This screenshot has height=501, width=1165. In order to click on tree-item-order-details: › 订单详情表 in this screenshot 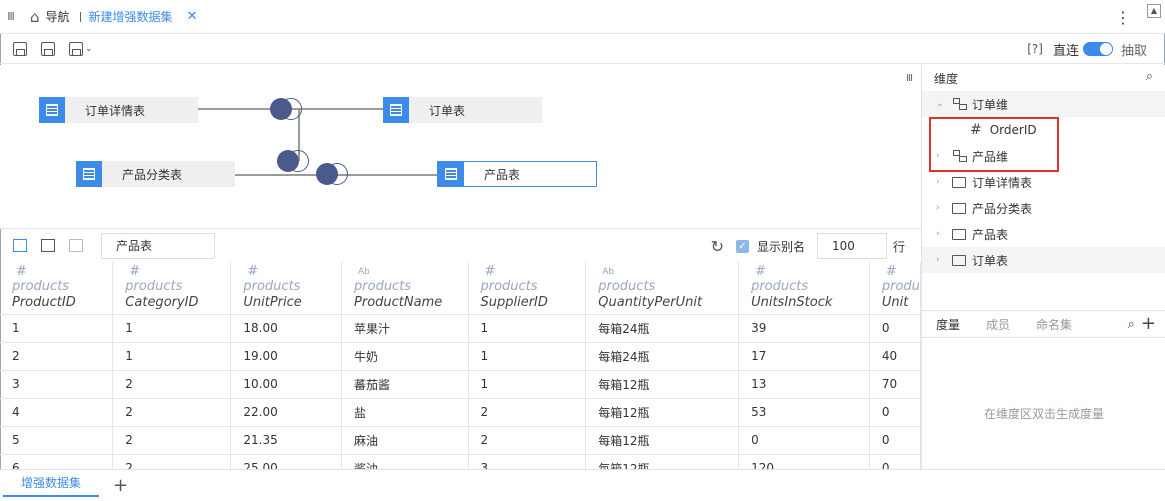, I will do `click(1043, 182)`.